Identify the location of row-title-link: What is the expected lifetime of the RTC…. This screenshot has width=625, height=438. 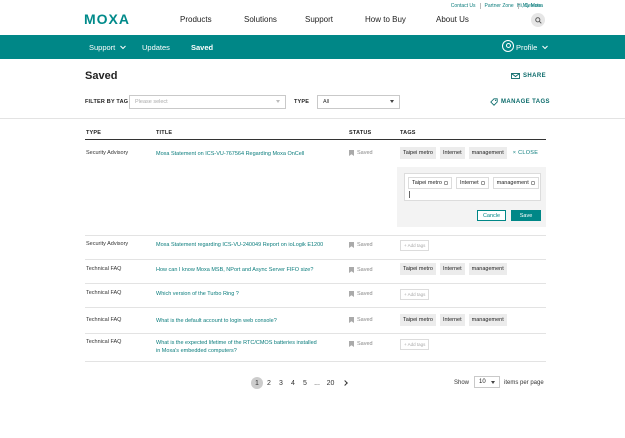
(251, 347).